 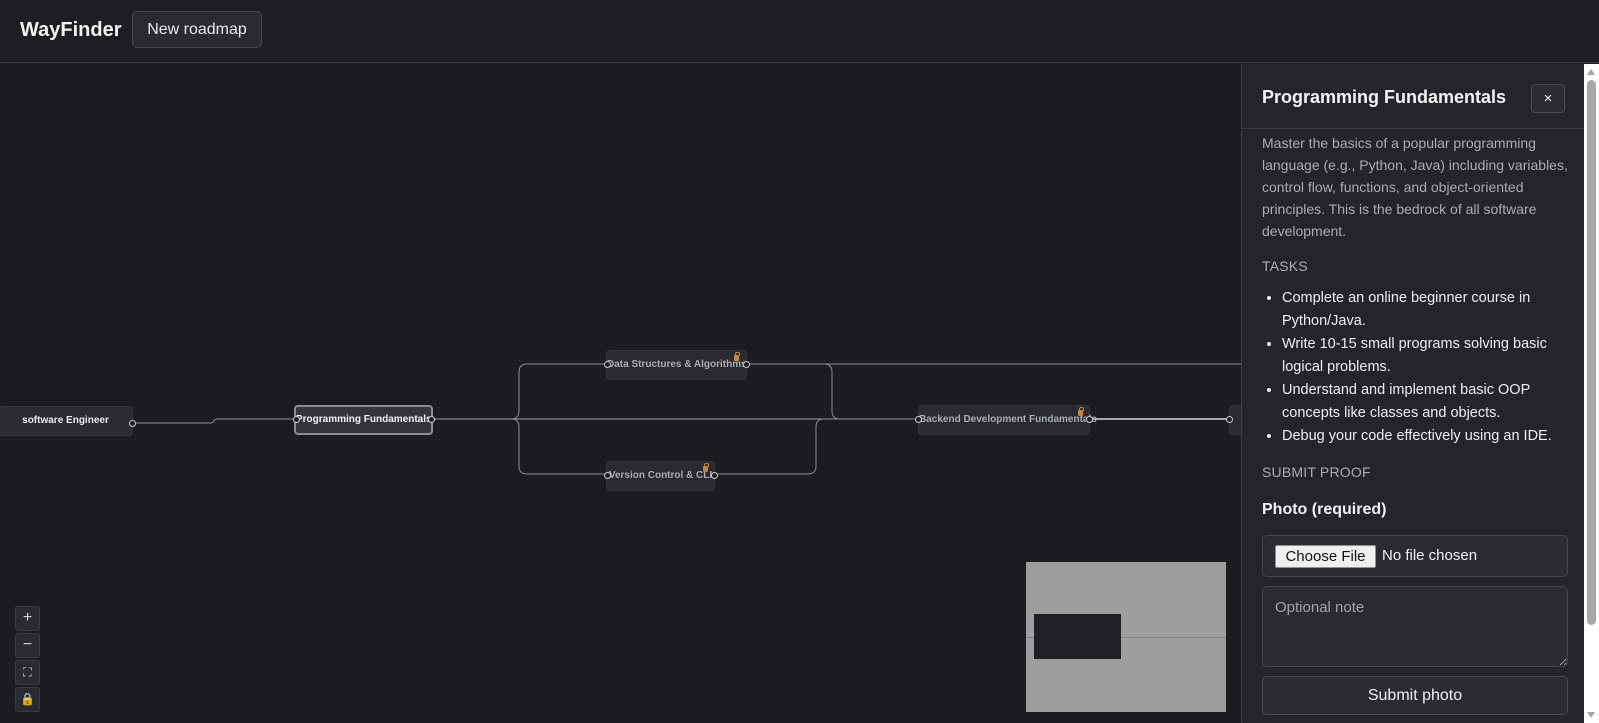 What do you see at coordinates (1430, 555) in the screenshot?
I see `file-status: No file chosen` at bounding box center [1430, 555].